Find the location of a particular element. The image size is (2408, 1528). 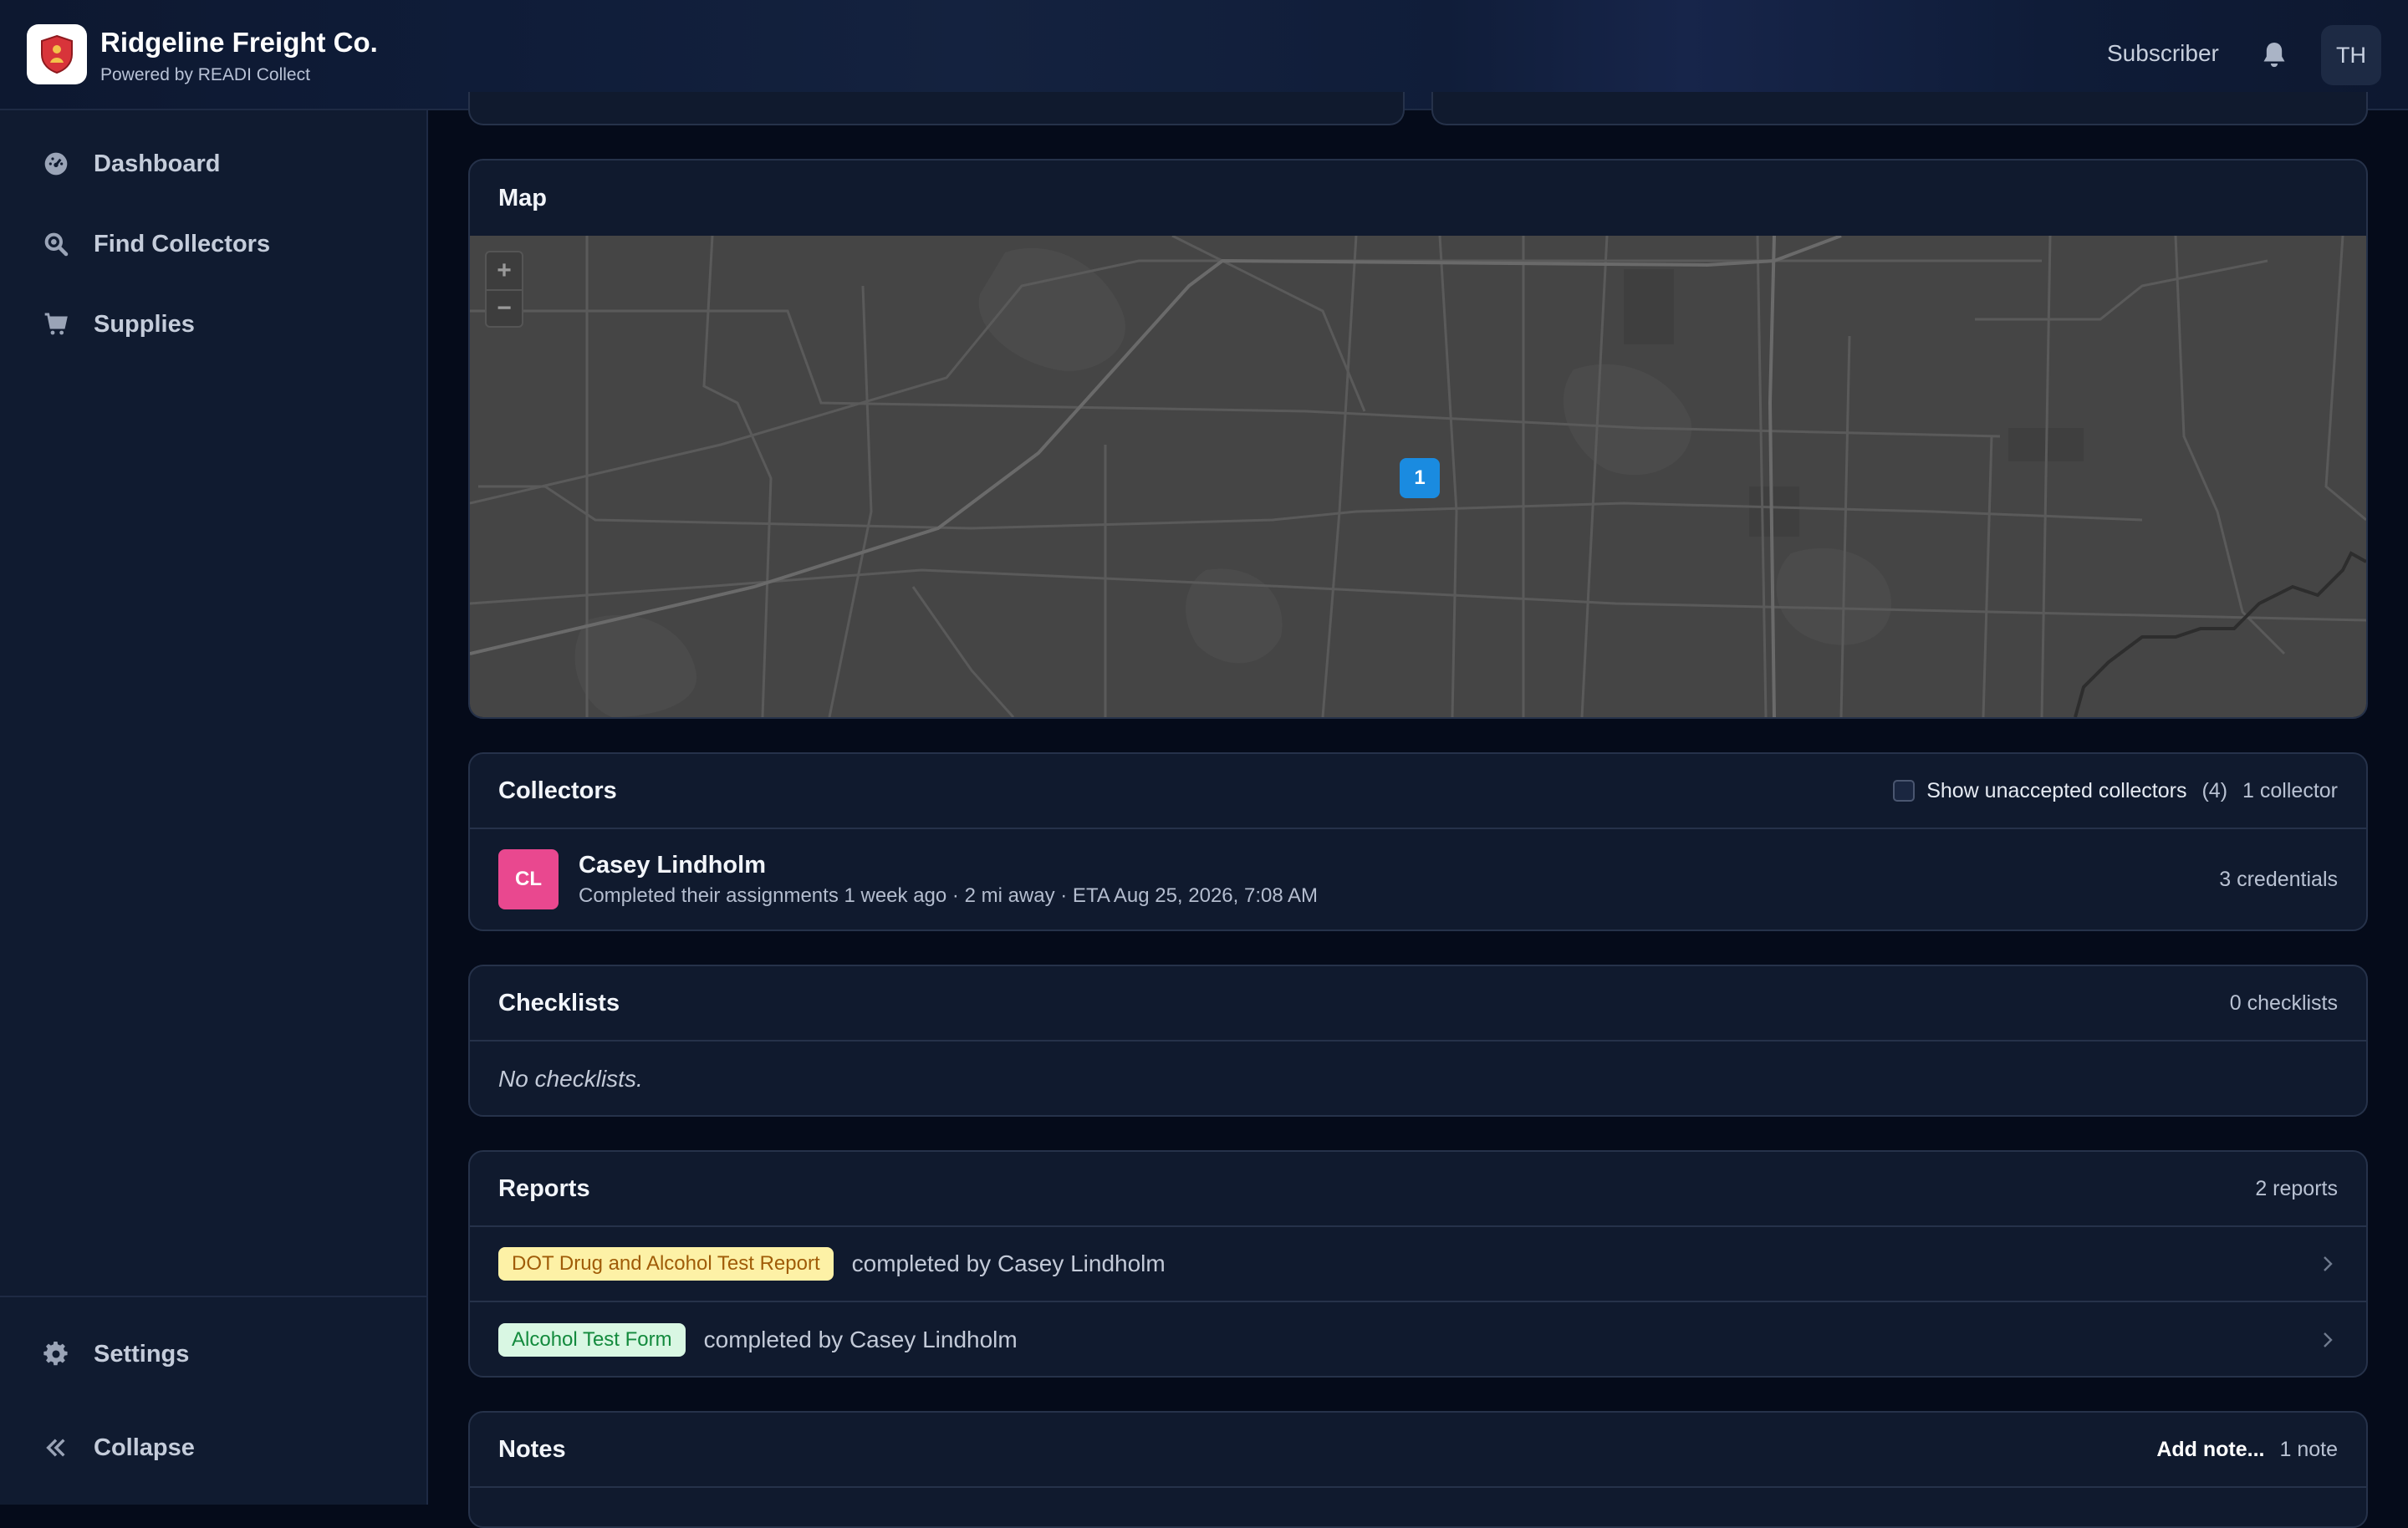

checklist-count: 0 checklists is located at coordinates (2284, 1003).